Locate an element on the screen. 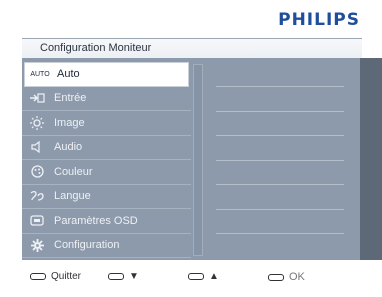 This screenshot has height=297, width=382. down-arrow-icon: ▼ is located at coordinates (134, 276).